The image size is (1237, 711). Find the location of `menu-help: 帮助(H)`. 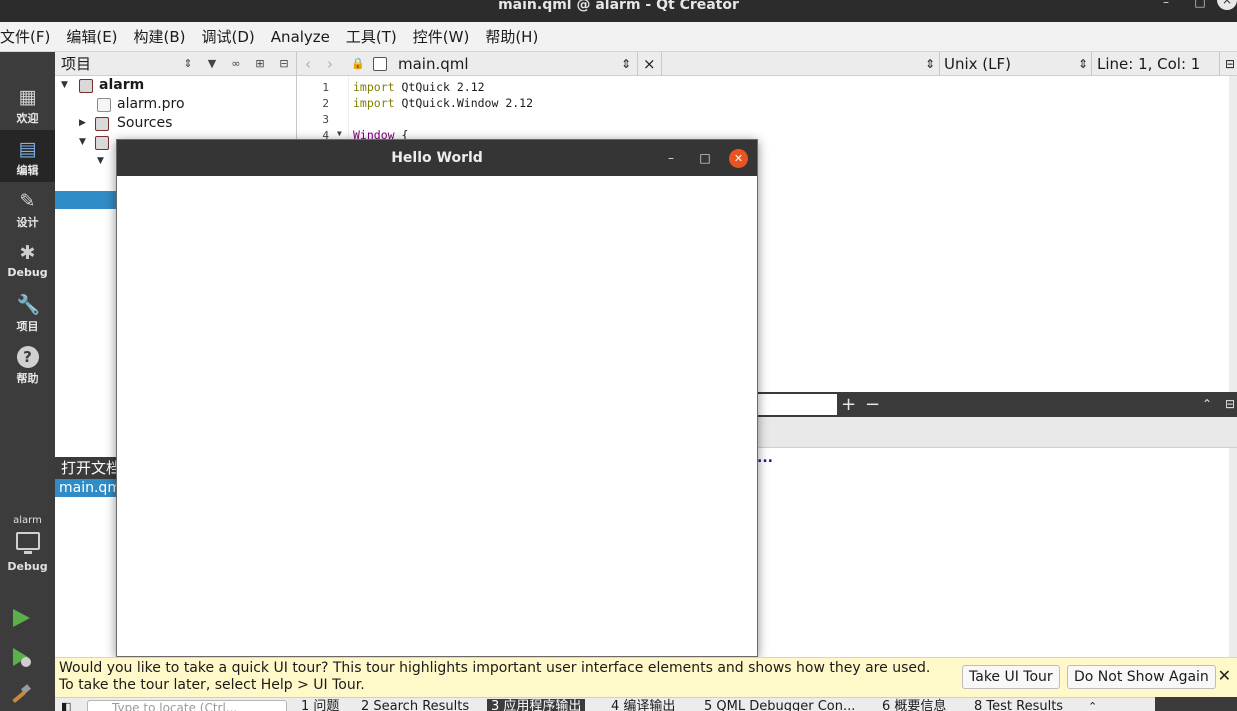

menu-help: 帮助(H) is located at coordinates (511, 37).